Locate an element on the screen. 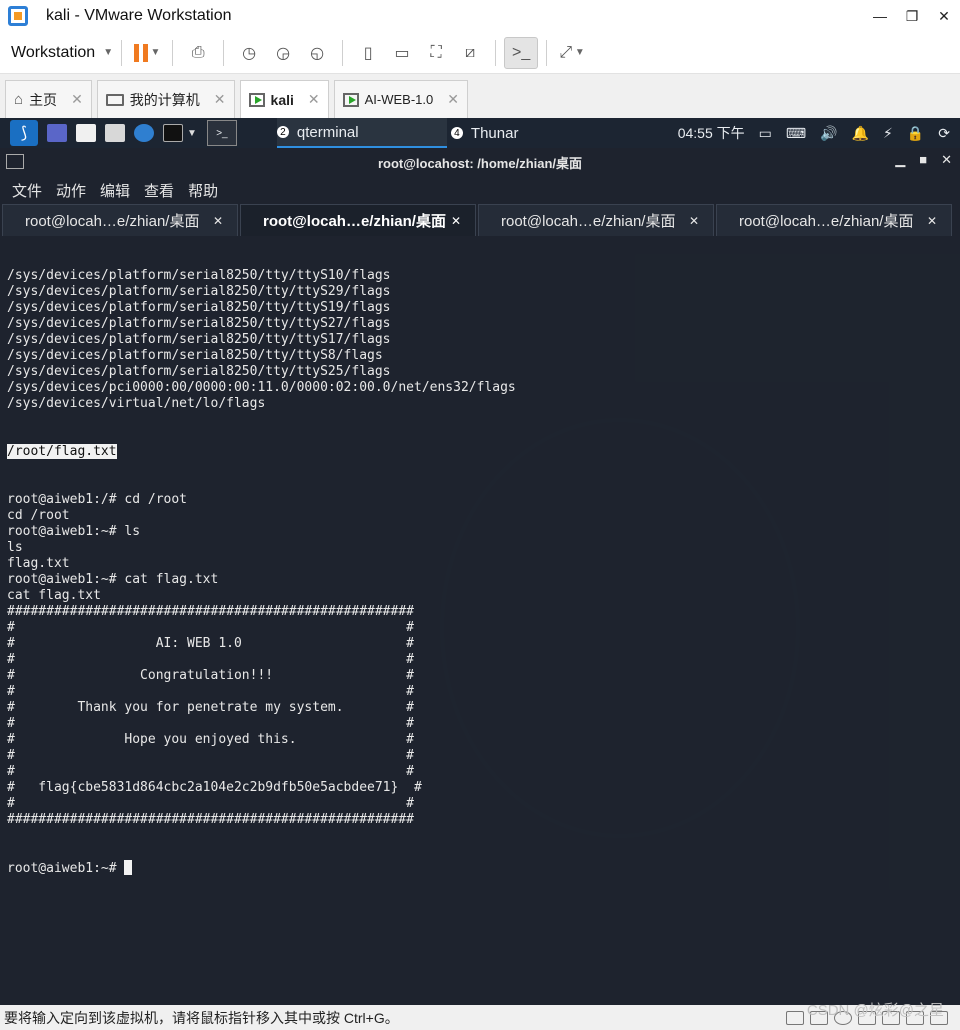 The height and width of the screenshot is (1030, 960). menu-edit: 编辑 is located at coordinates (115, 190).